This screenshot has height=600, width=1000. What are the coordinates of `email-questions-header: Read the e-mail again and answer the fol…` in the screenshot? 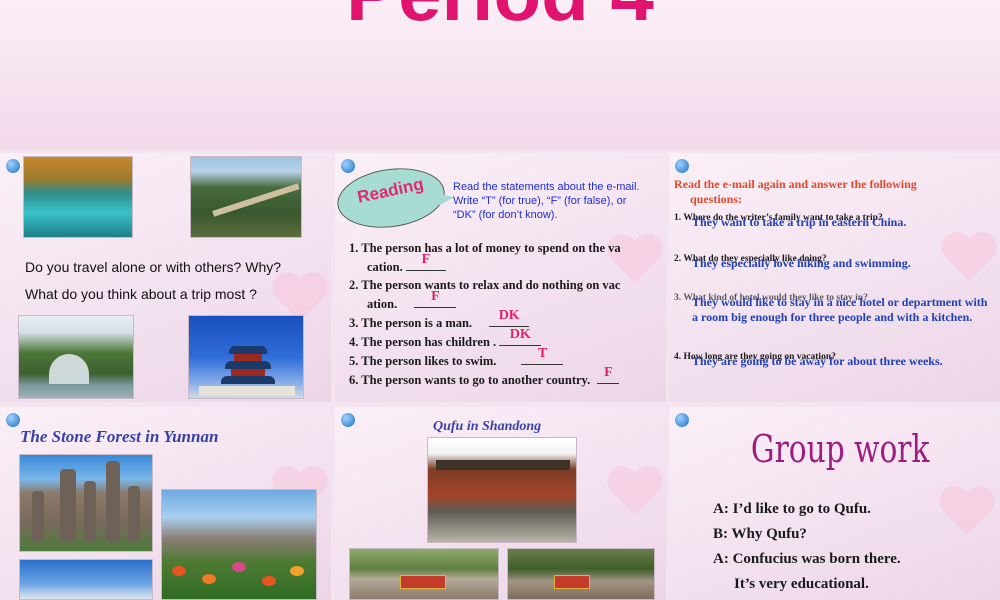 It's located at (795, 191).